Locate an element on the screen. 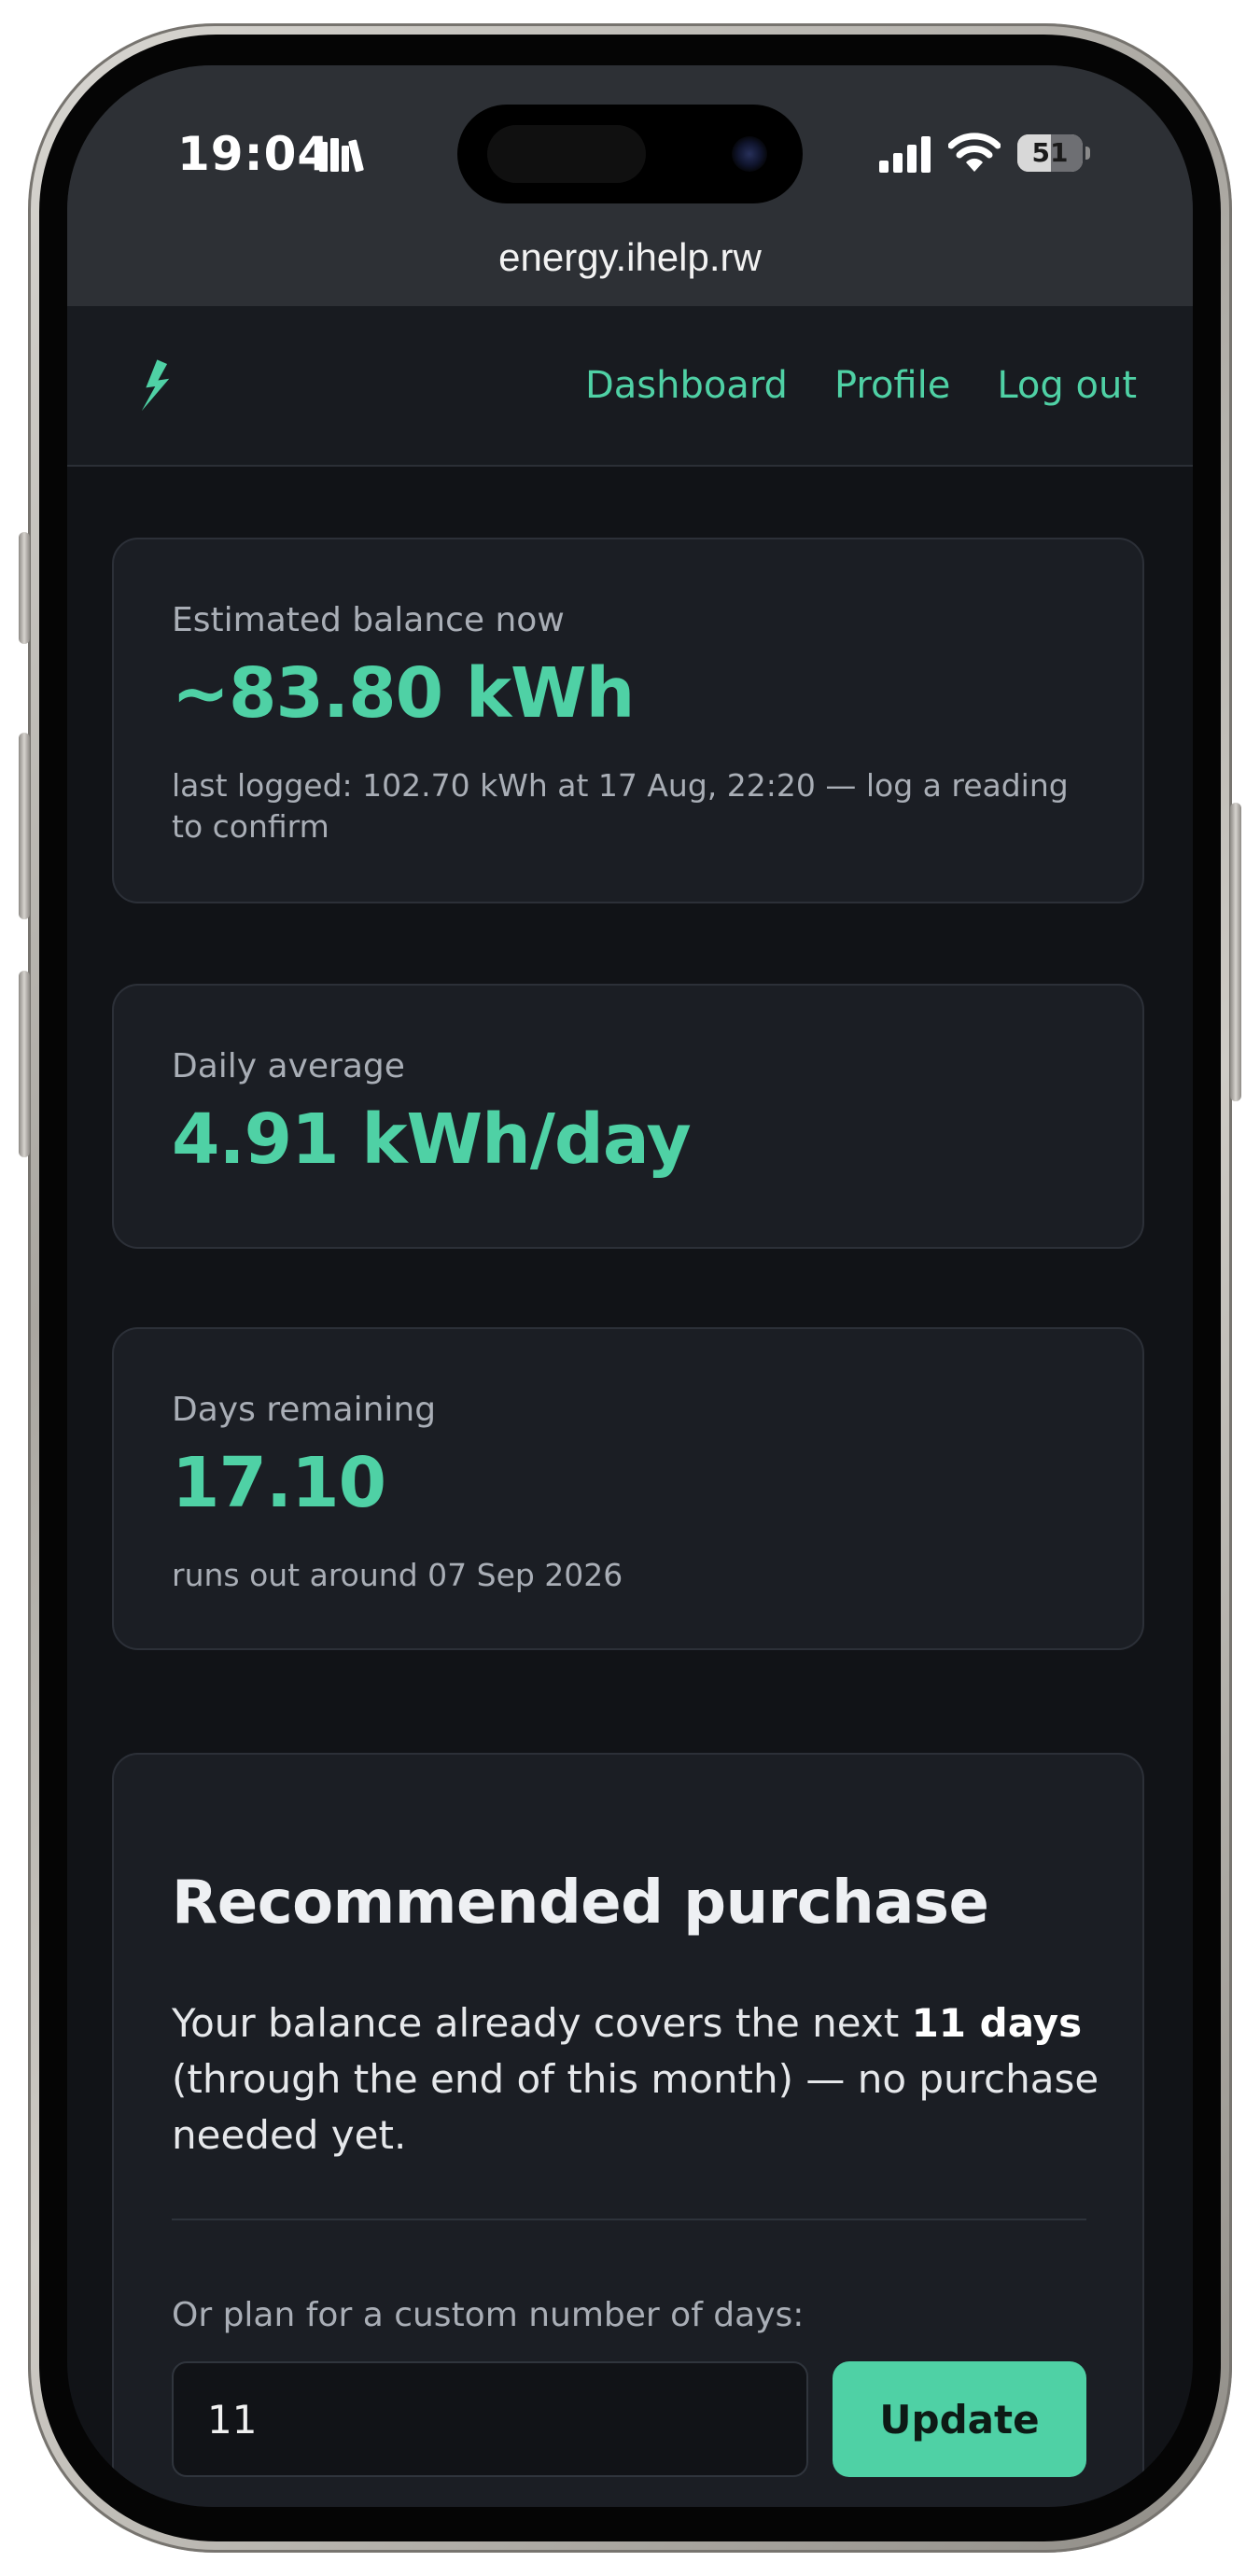 This screenshot has height=2576, width=1260. books-icon is located at coordinates (341, 155).